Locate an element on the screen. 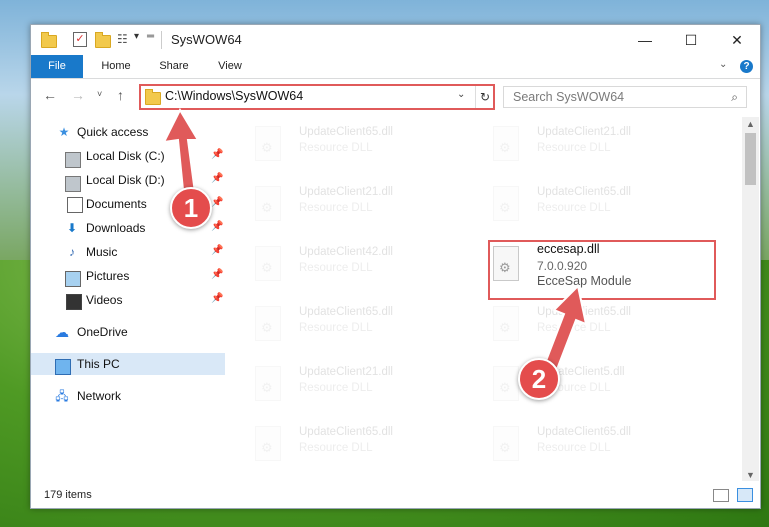 This screenshot has height=527, width=769. step-badge-1: 1 is located at coordinates (191, 208).